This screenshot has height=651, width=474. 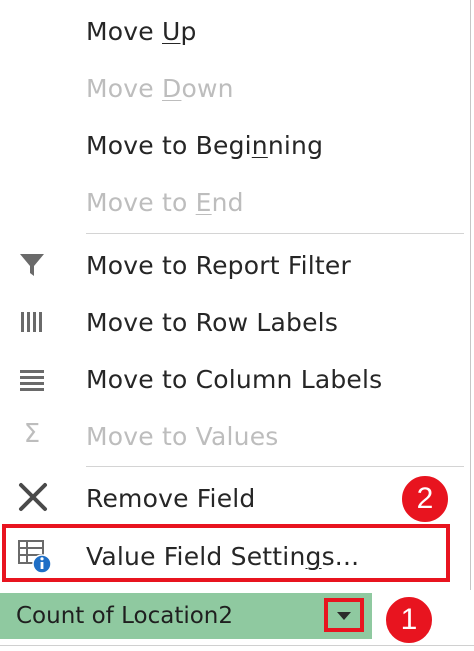 What do you see at coordinates (32, 379) in the screenshot?
I see `column-labels-icon` at bounding box center [32, 379].